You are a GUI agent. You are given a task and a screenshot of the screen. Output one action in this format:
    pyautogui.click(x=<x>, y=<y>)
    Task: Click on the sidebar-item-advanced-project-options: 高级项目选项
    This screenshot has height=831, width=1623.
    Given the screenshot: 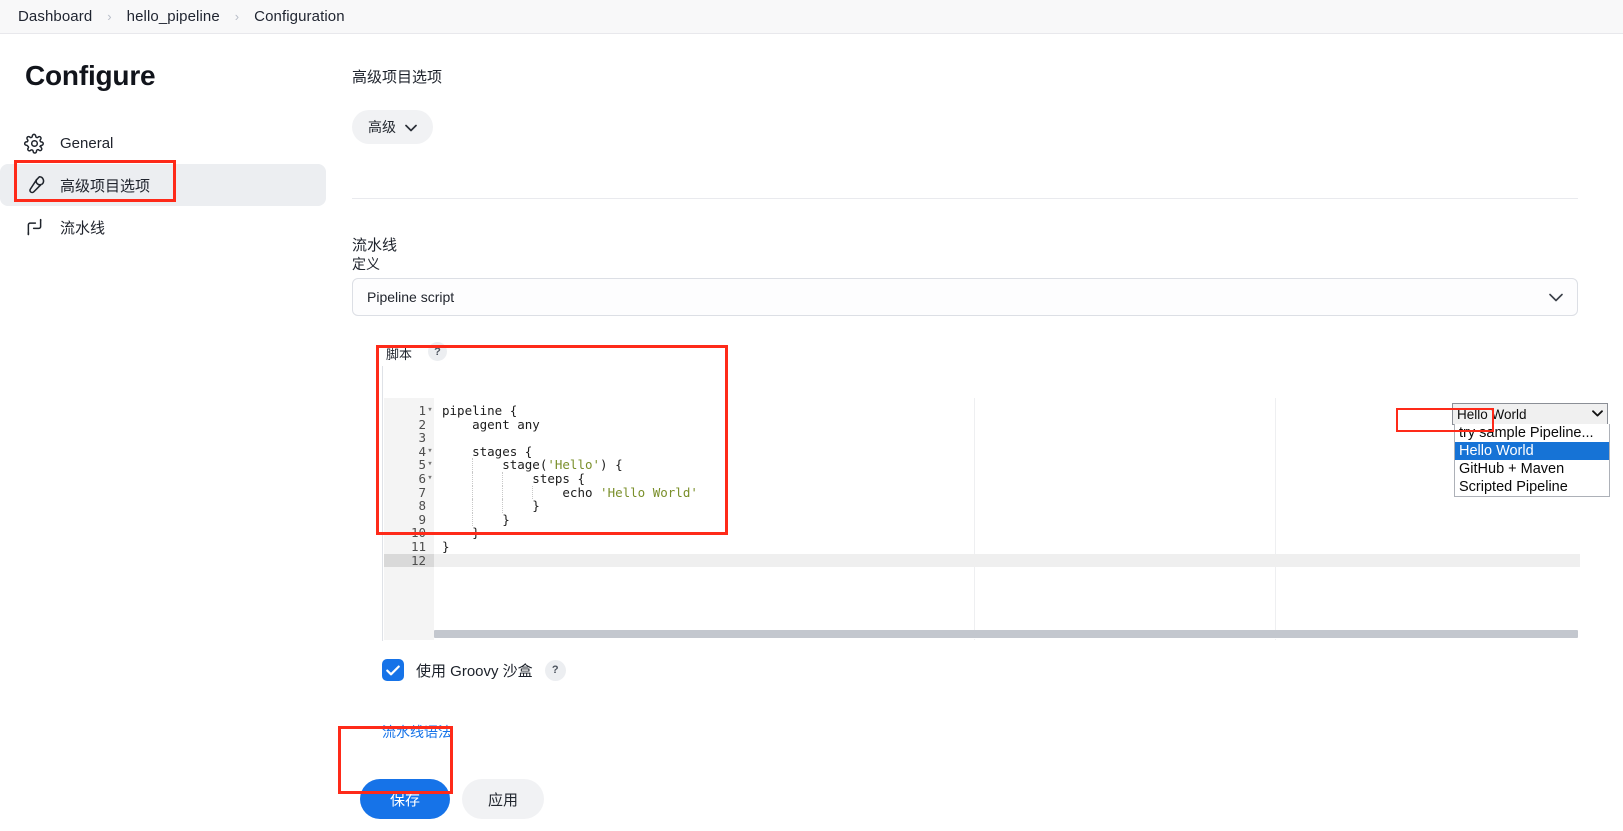 What is the action you would take?
    pyautogui.click(x=163, y=185)
    